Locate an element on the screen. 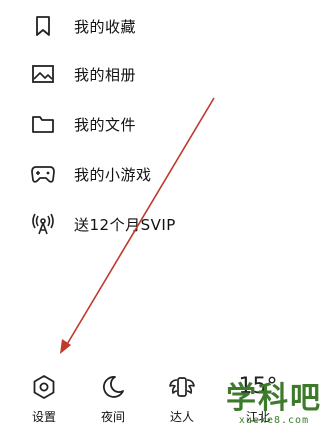 The height and width of the screenshot is (432, 330). menu-item-files: 我的文件 is located at coordinates (82, 124).